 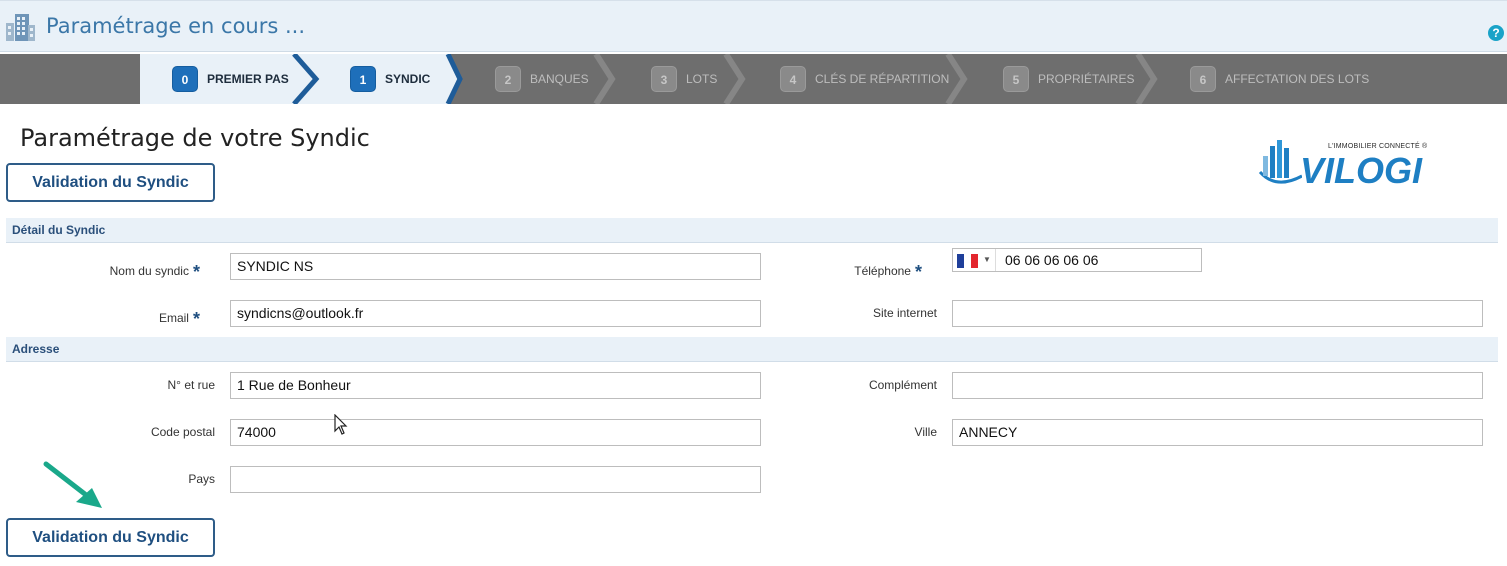 What do you see at coordinates (1051, 260) in the screenshot?
I see `telephone-value: 06 06 06 06 06` at bounding box center [1051, 260].